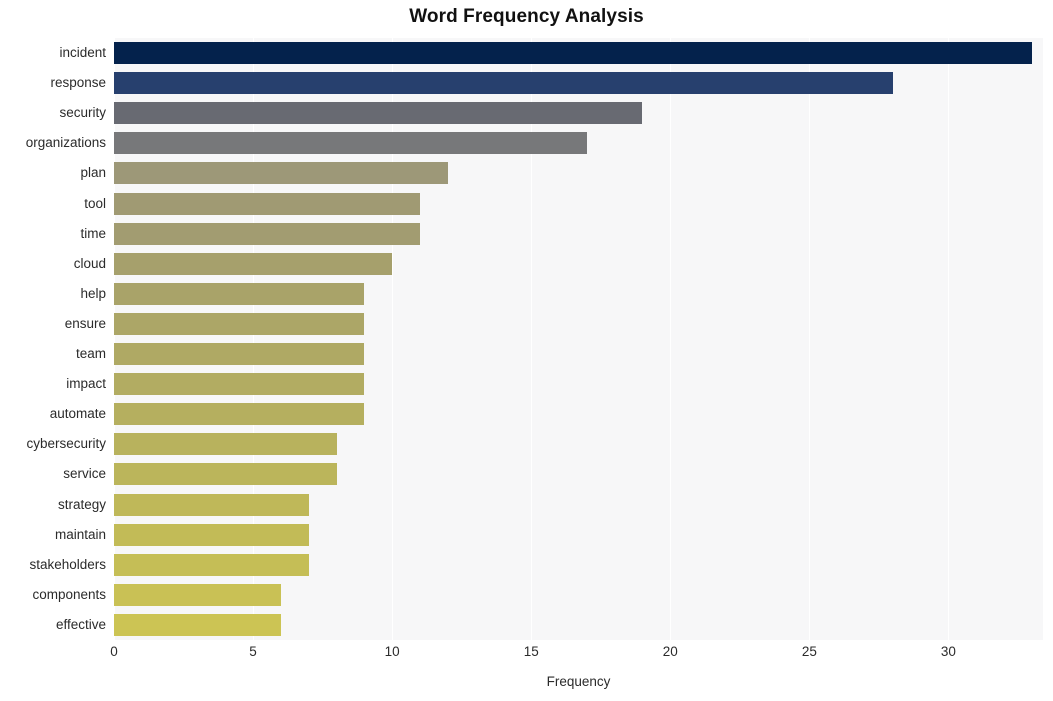  What do you see at coordinates (239, 414) in the screenshot?
I see `bar-automate` at bounding box center [239, 414].